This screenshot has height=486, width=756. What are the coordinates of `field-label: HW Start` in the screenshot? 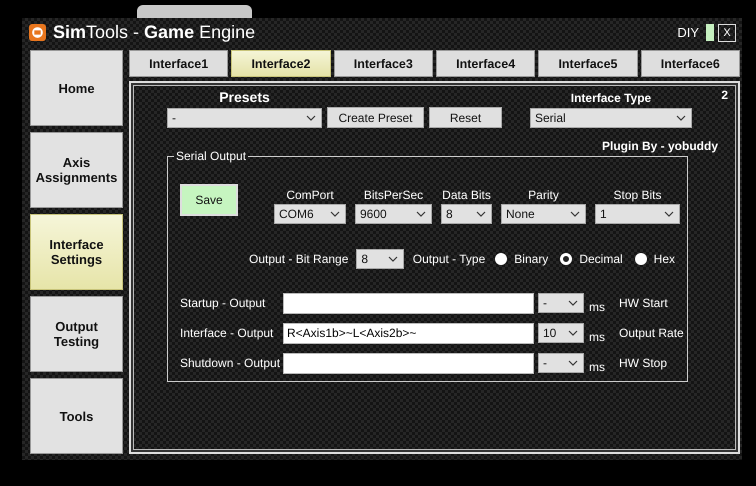 It's located at (643, 303).